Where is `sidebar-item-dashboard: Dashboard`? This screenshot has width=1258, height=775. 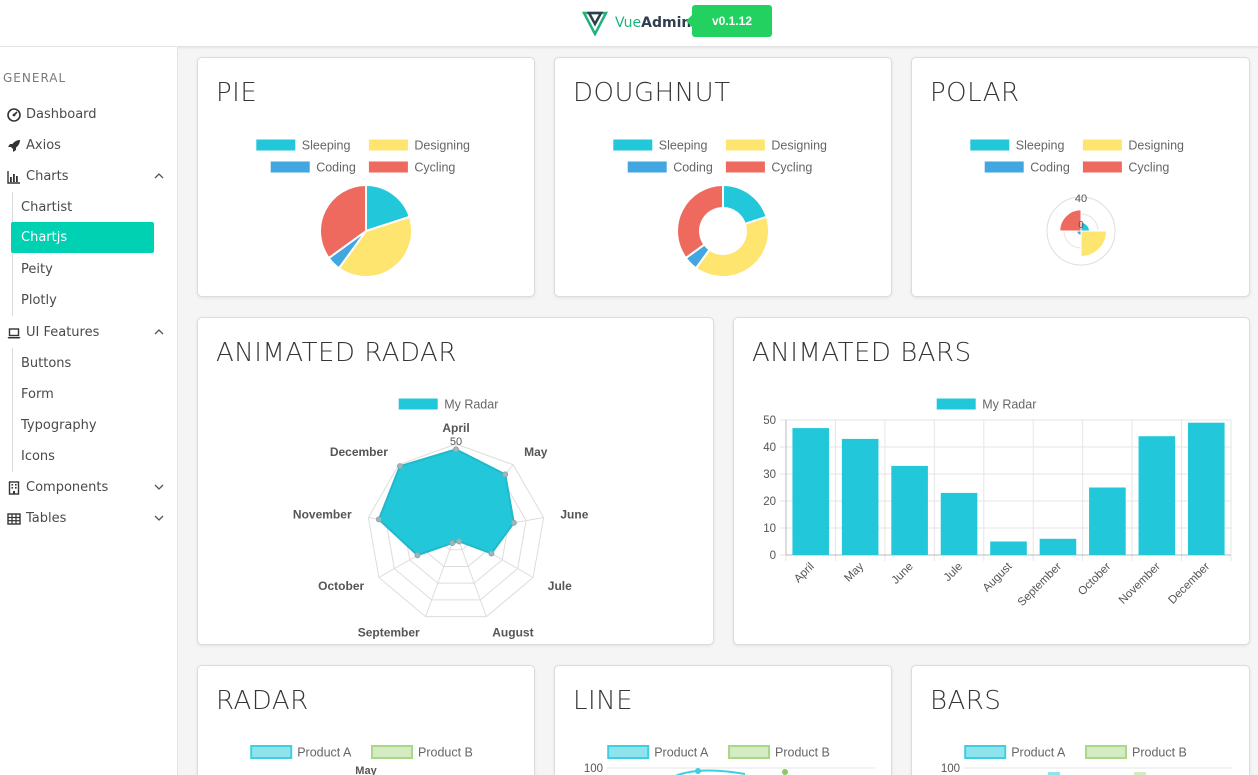
sidebar-item-dashboard: Dashboard is located at coordinates (87, 114).